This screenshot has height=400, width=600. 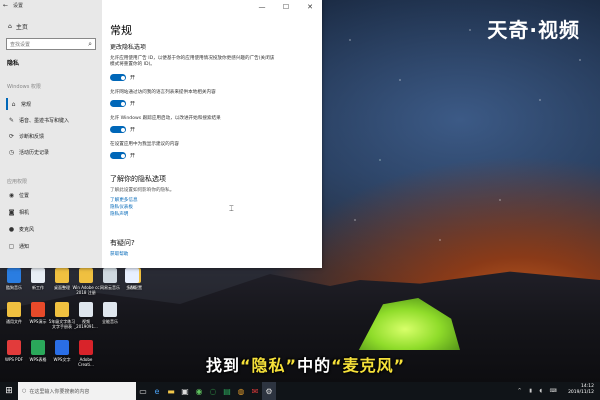 What do you see at coordinates (52, 212) in the screenshot?
I see `sidebar-item: ◙ 相机` at bounding box center [52, 212].